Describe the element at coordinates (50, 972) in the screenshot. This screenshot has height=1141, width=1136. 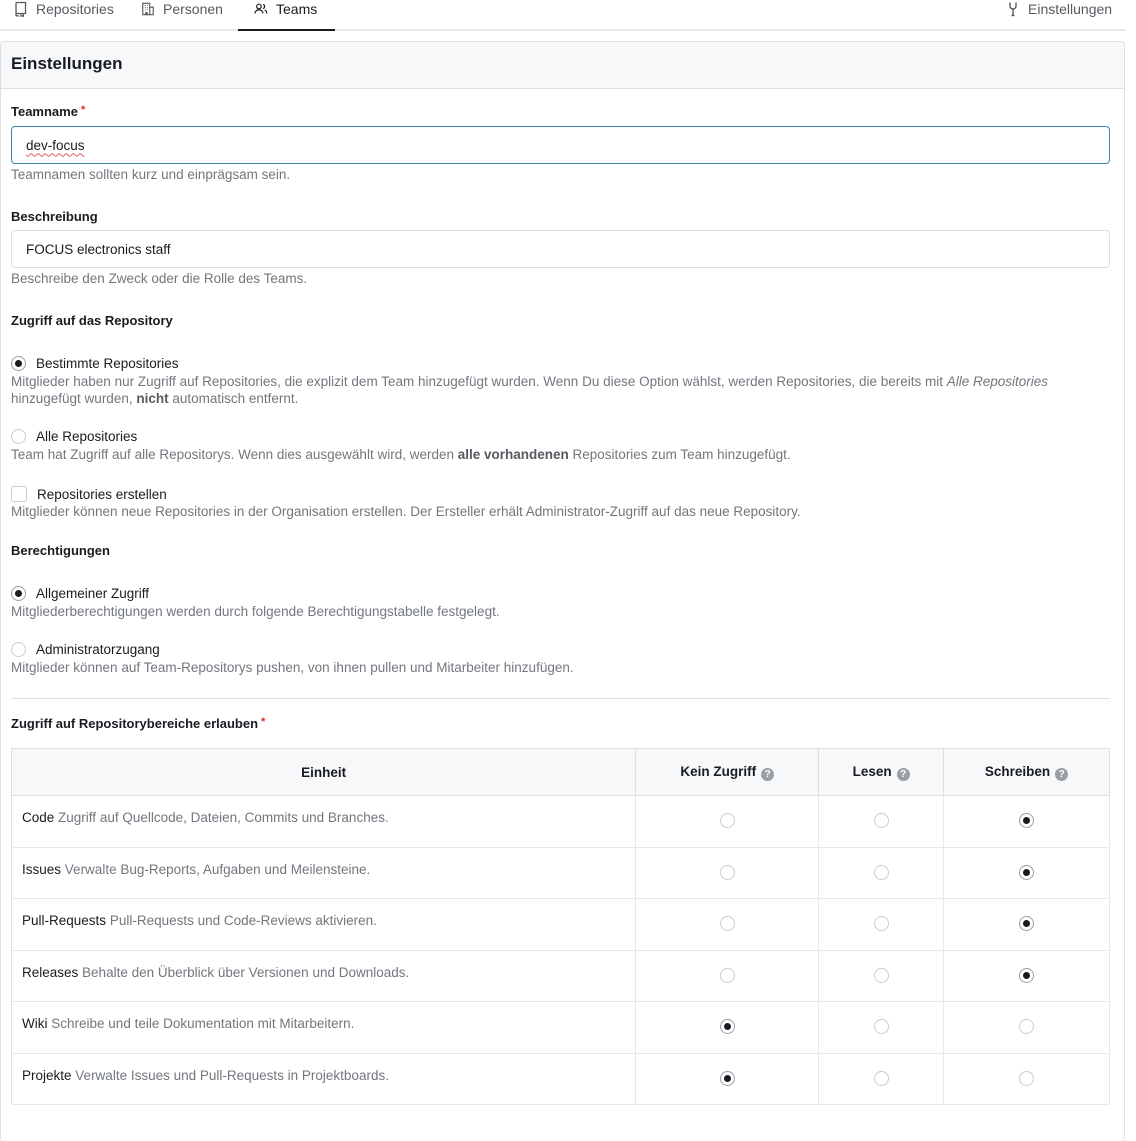
I see `unit-name: Releases` at that location.